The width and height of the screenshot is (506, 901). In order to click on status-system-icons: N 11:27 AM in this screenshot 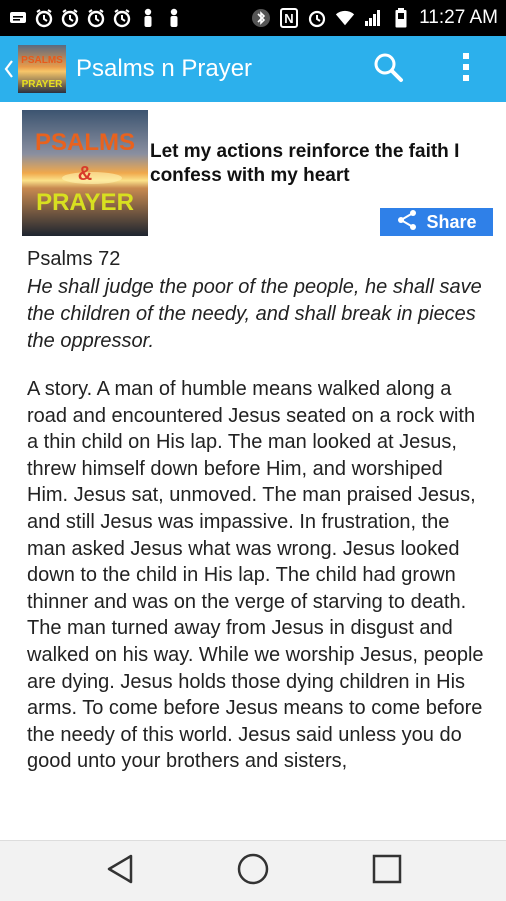, I will do `click(374, 18)`.